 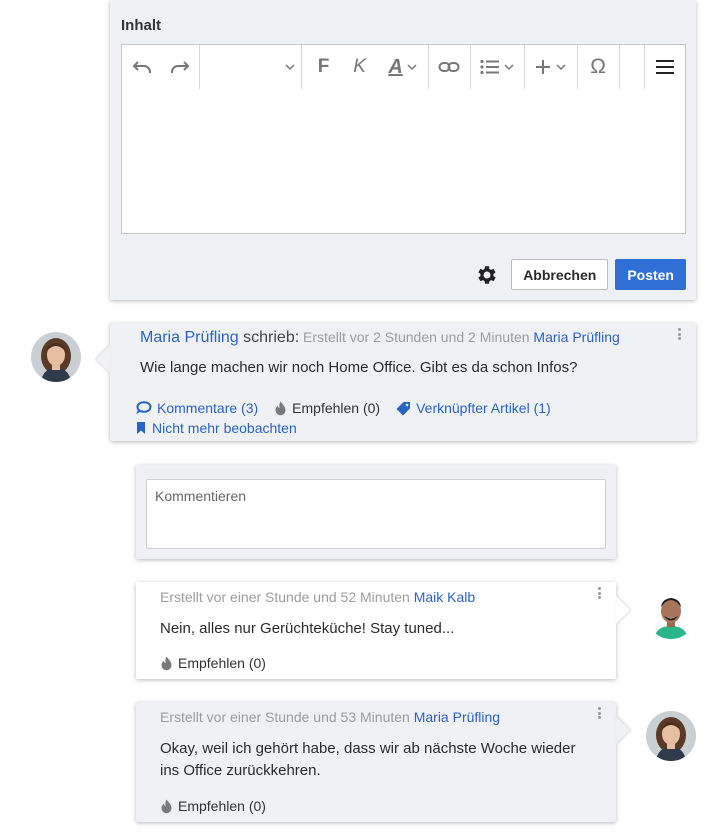 What do you see at coordinates (490, 67) in the screenshot?
I see `list-icon` at bounding box center [490, 67].